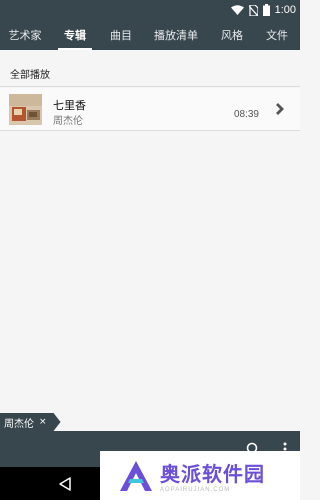 This screenshot has width=320, height=500. I want to click on album-duration: 08:39, so click(246, 114).